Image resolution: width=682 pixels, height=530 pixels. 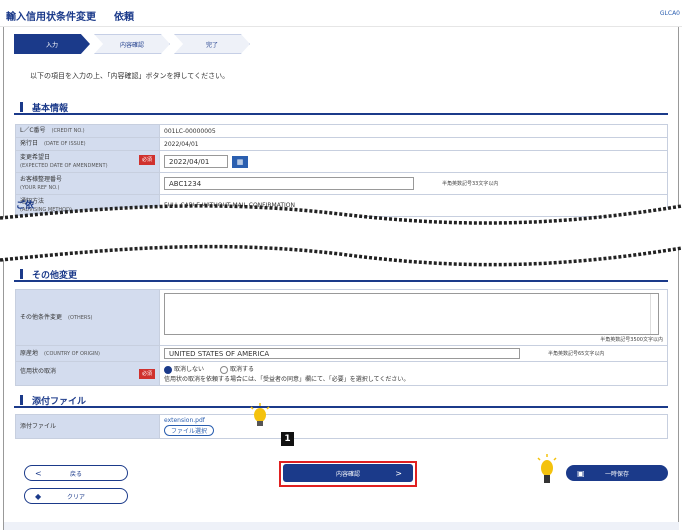 I want to click on attachments-table: 添付ファイル extension.pdf ファイル選択, so click(x=341, y=426).